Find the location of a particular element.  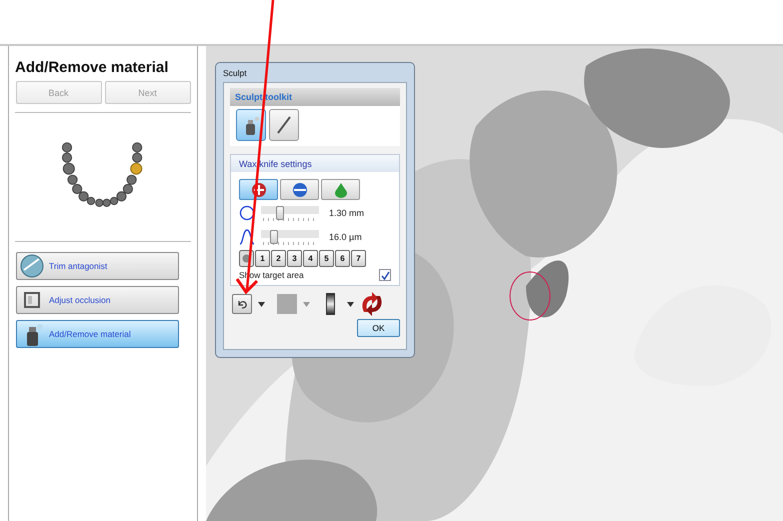

undo-button is located at coordinates (242, 304).